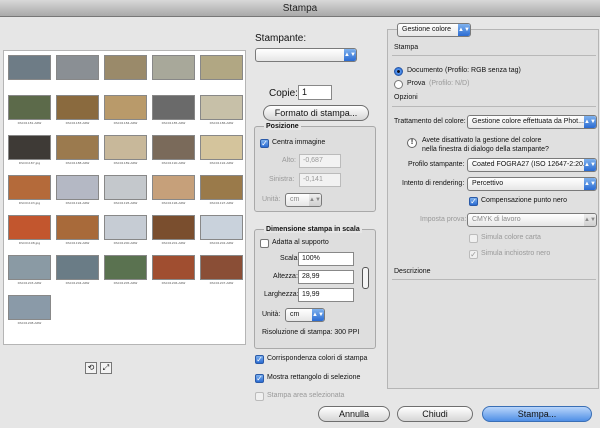 This screenshot has height=428, width=600. I want to click on done-button: Chiudi, so click(435, 414).